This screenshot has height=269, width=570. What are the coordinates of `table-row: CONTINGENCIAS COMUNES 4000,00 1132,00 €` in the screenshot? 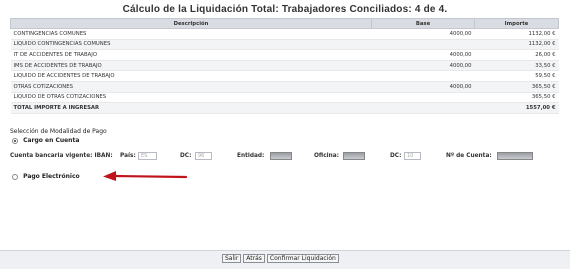 It's located at (284, 34).